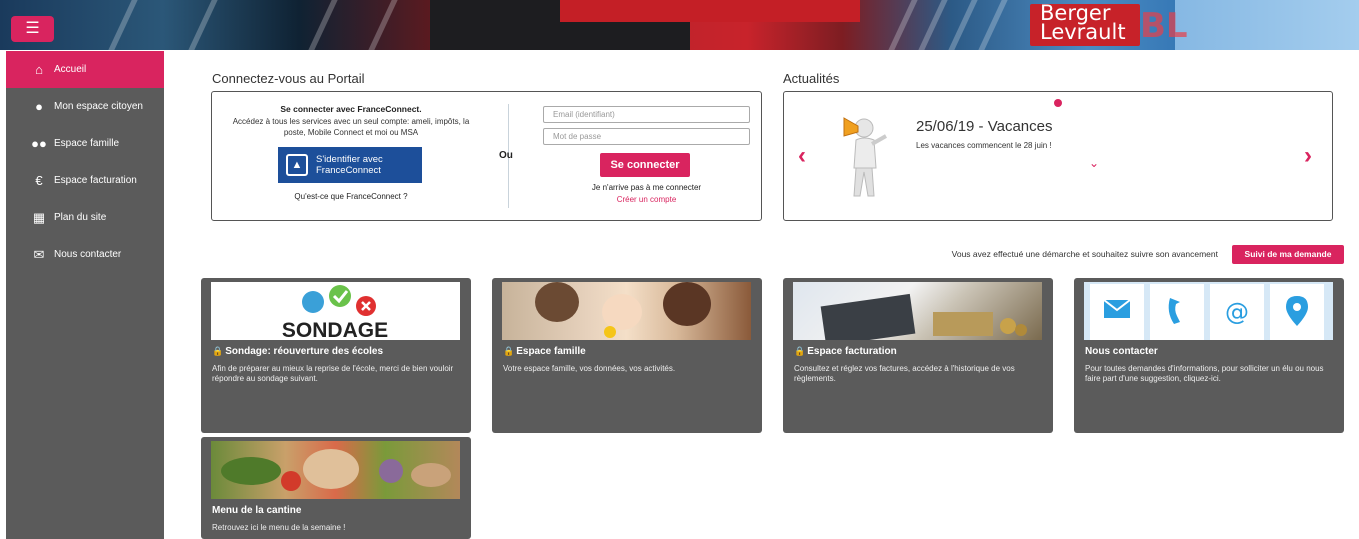  I want to click on sidebar-item-label: Espace famille, so click(87, 143).